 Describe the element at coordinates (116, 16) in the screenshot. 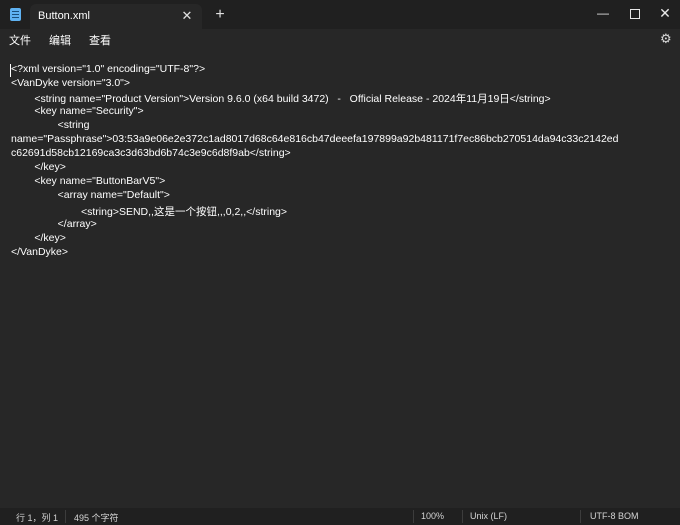

I see `tab-button-xml: Button.xml ✕` at that location.